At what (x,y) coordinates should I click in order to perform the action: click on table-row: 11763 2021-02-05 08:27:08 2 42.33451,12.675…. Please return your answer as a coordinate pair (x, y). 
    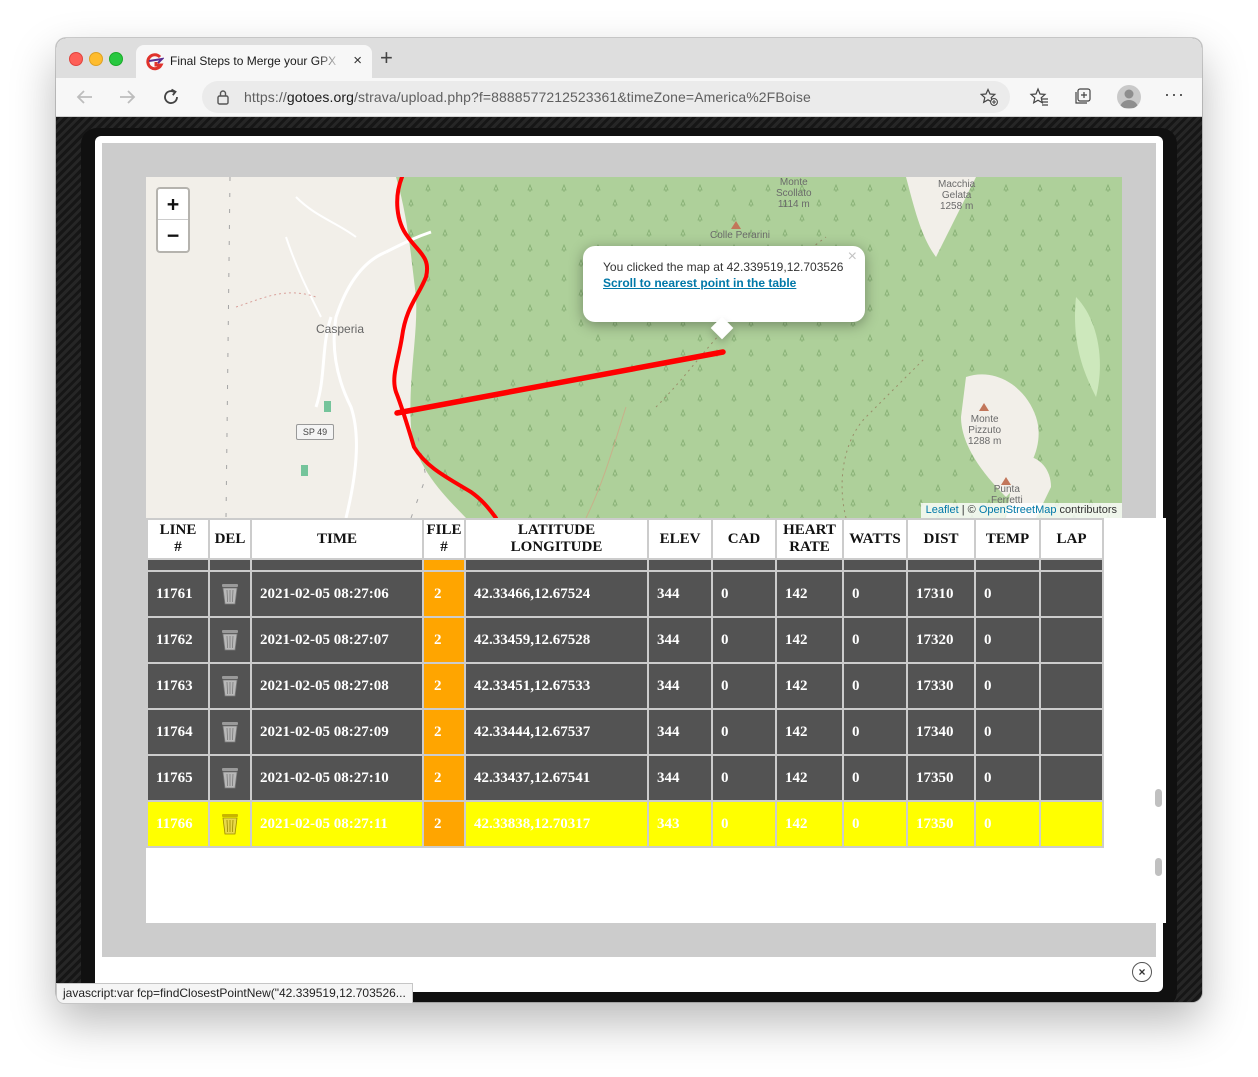
    Looking at the image, I should click on (625, 686).